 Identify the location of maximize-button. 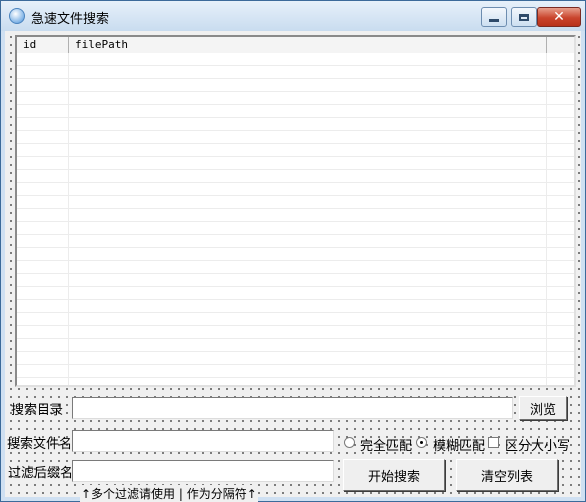
(524, 17).